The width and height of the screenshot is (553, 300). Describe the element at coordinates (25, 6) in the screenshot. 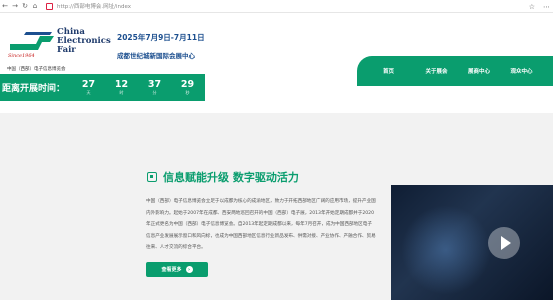

I see `reload-icon: ↻` at that location.